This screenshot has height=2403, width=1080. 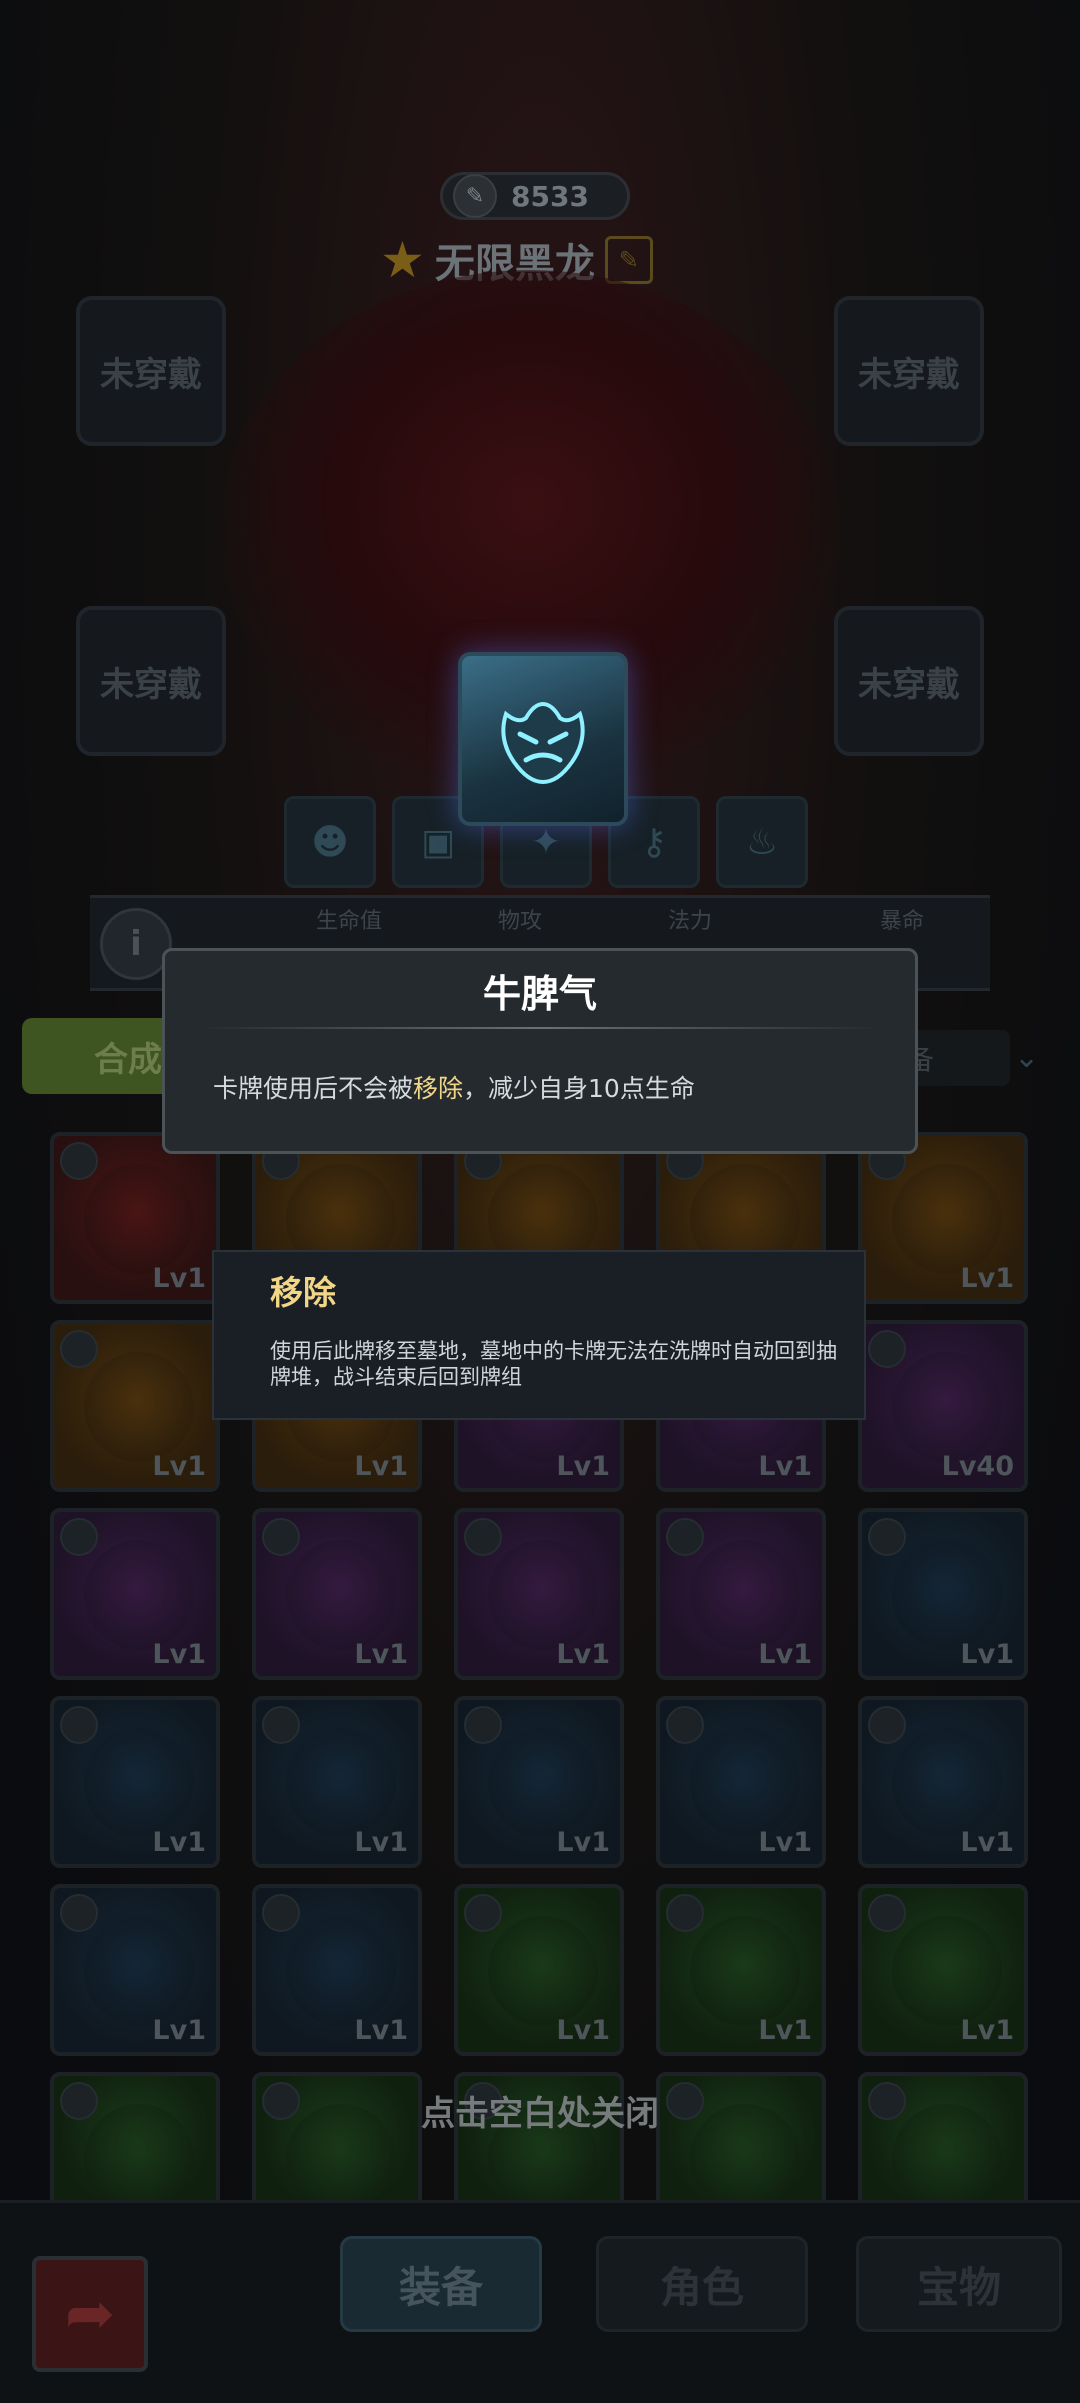 What do you see at coordinates (540, 1028) in the screenshot?
I see `tooltip-divider` at bounding box center [540, 1028].